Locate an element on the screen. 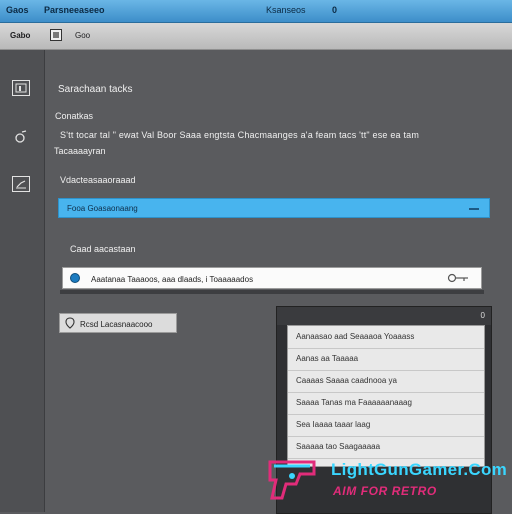  menu-item: Sea Iaaaa taaar laag is located at coordinates (386, 425).